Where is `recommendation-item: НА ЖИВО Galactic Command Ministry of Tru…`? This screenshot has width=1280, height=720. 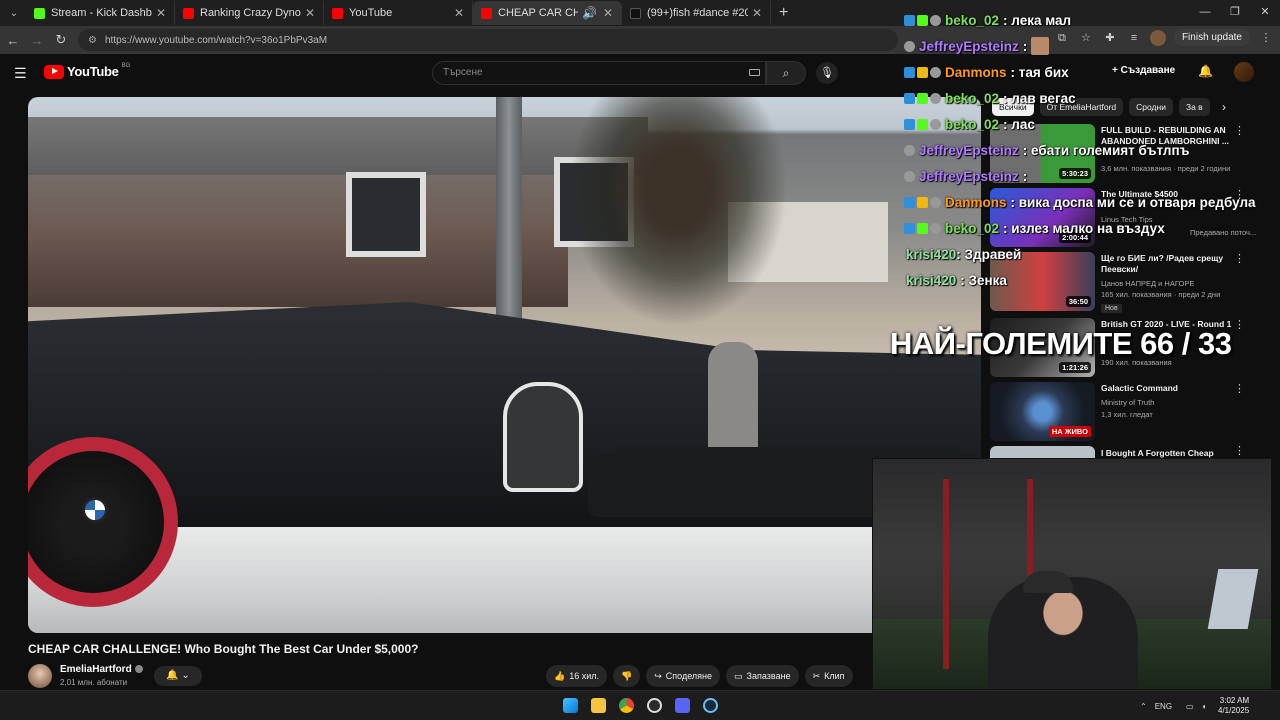
recommendation-item: НА ЖИВО Galactic Command Ministry of Tru… is located at coordinates (1130, 412).